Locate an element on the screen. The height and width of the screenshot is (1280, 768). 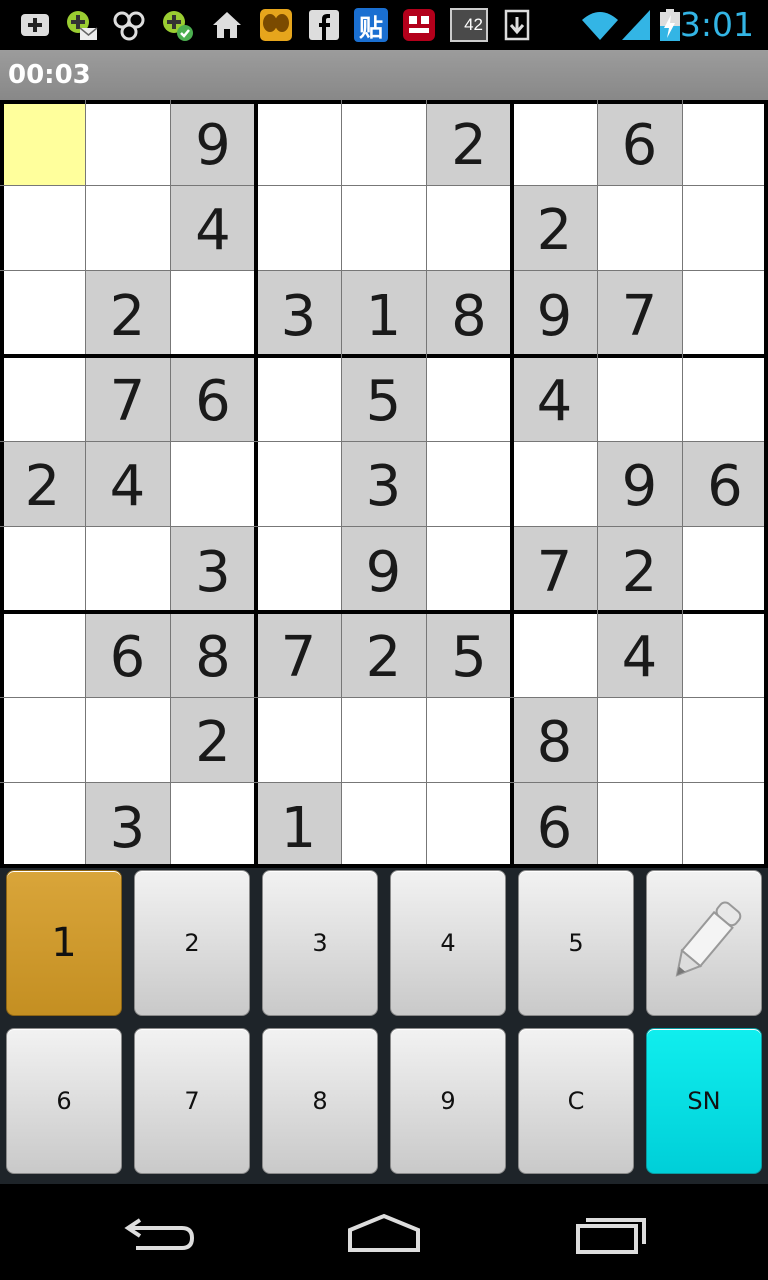
grid-line-horizontal is located at coordinates (384, 612).